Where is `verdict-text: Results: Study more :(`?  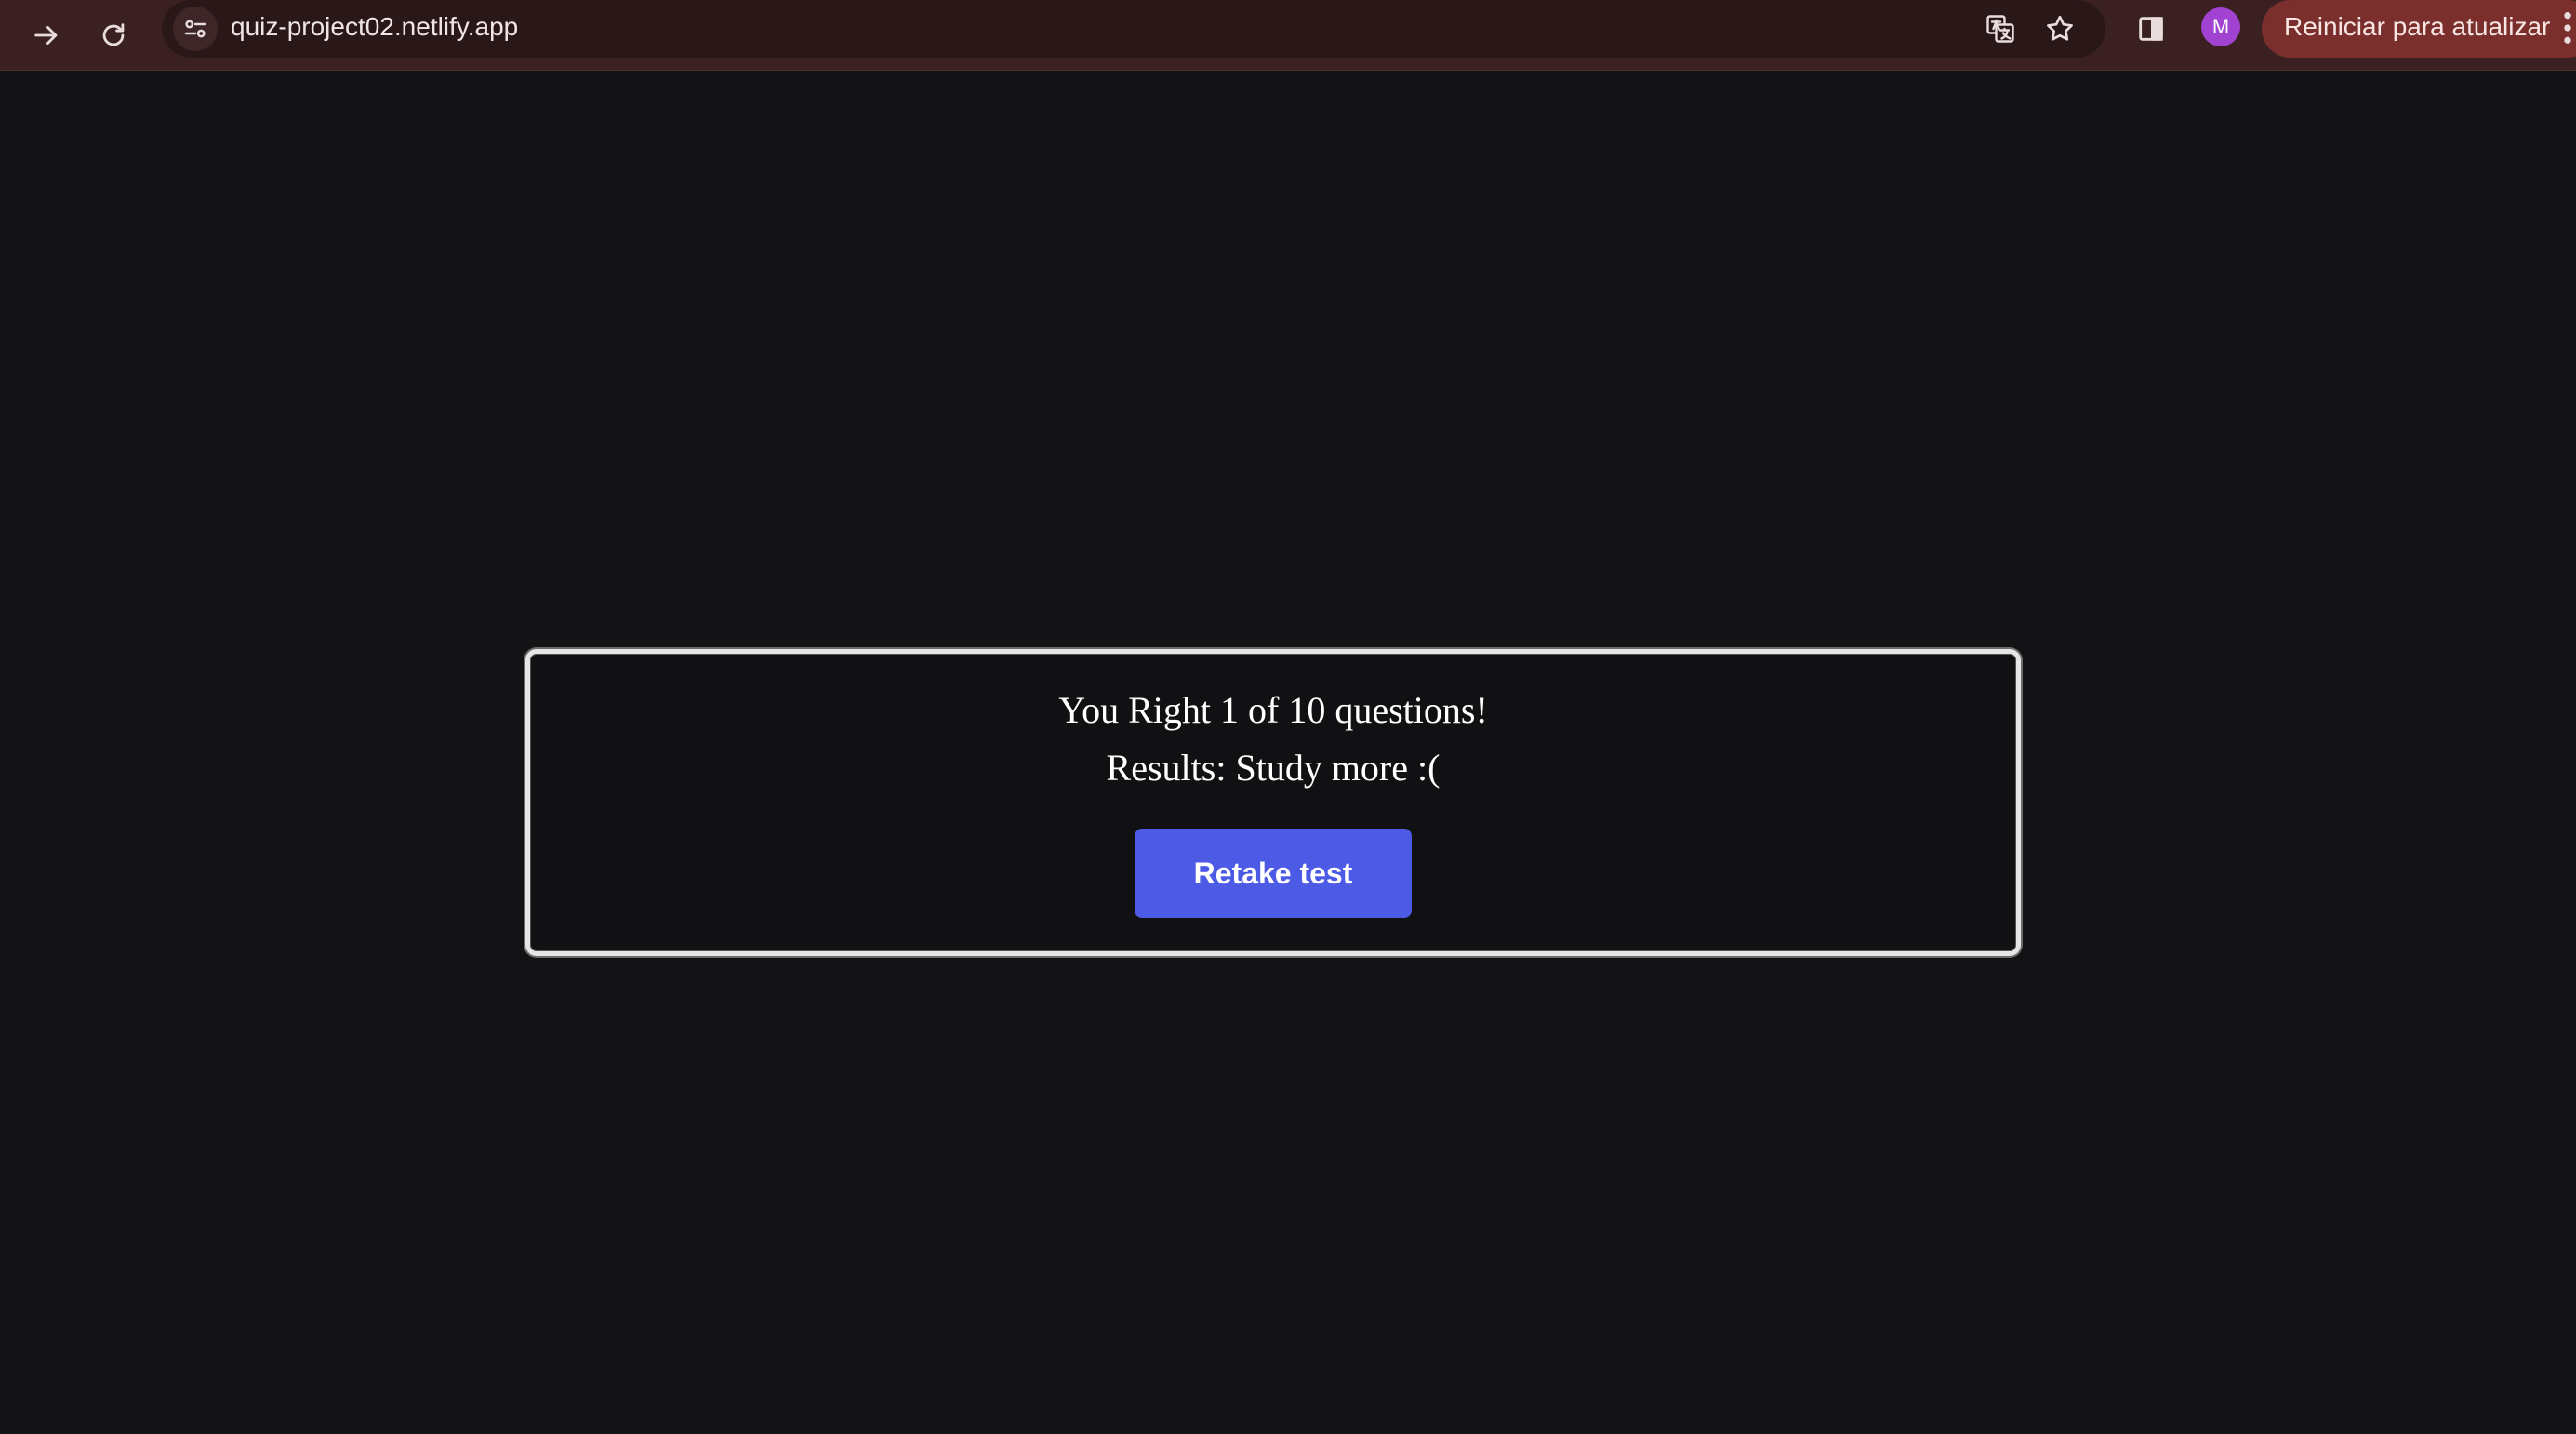
verdict-text: Results: Study more :( is located at coordinates (1273, 768).